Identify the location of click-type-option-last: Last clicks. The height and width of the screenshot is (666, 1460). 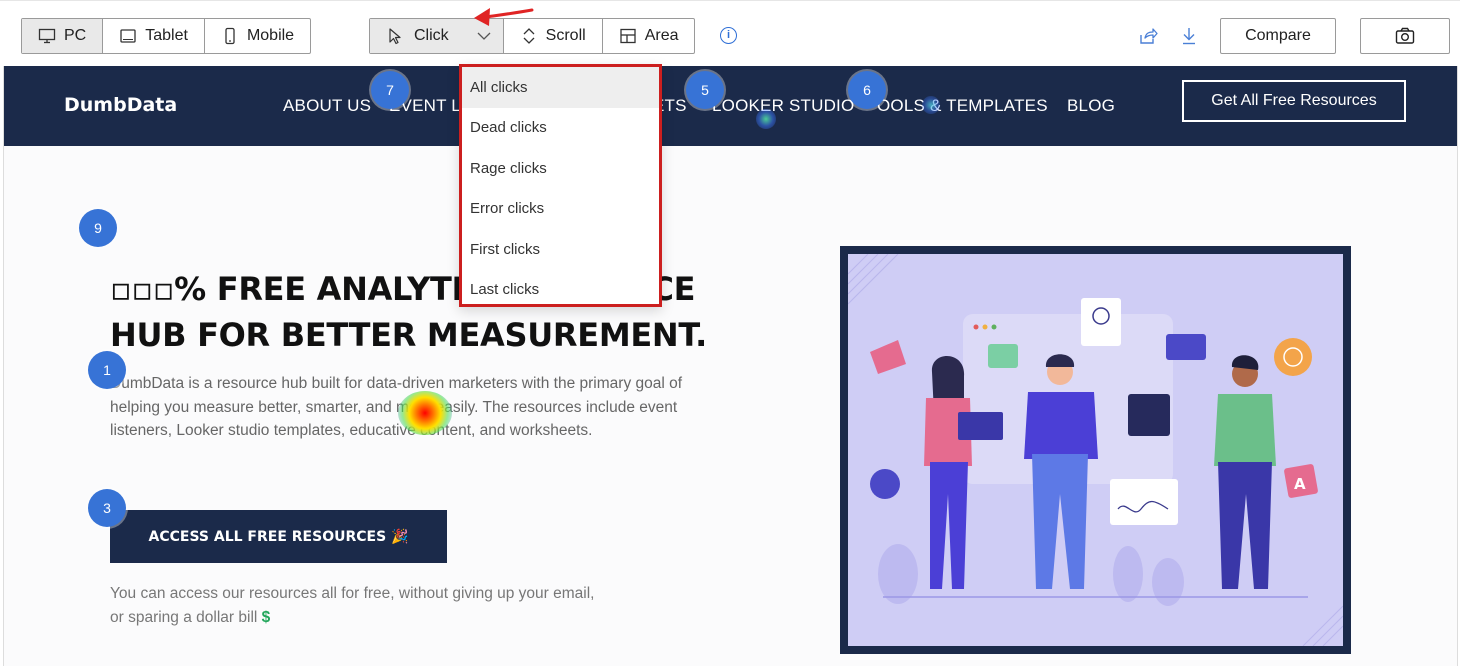
(560, 290).